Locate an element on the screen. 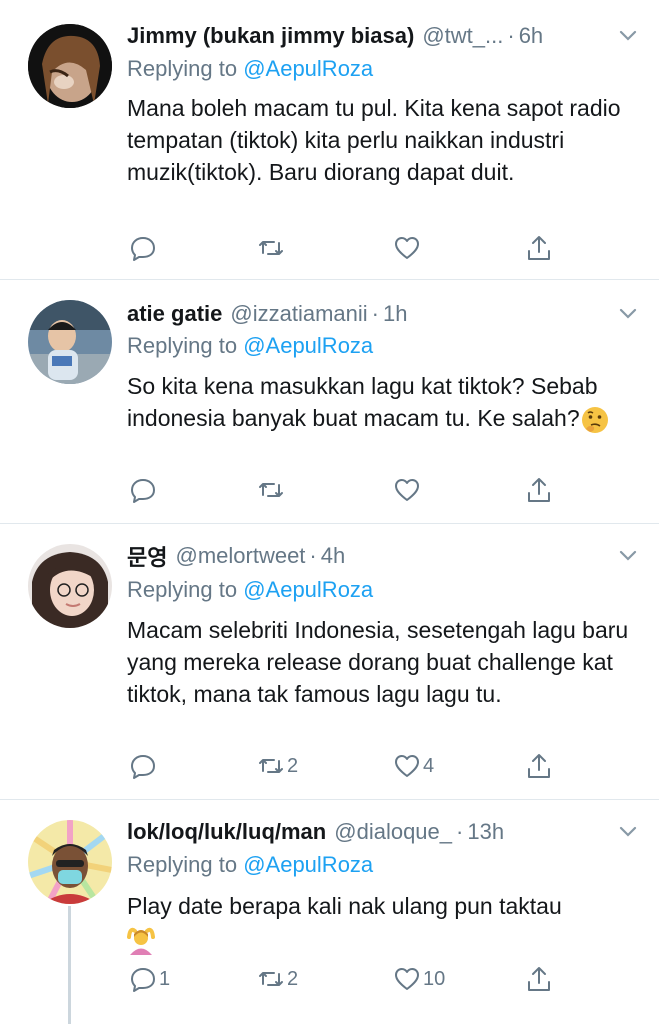 This screenshot has height=1024, width=659. user-handle: @dialoque_ is located at coordinates (393, 832).